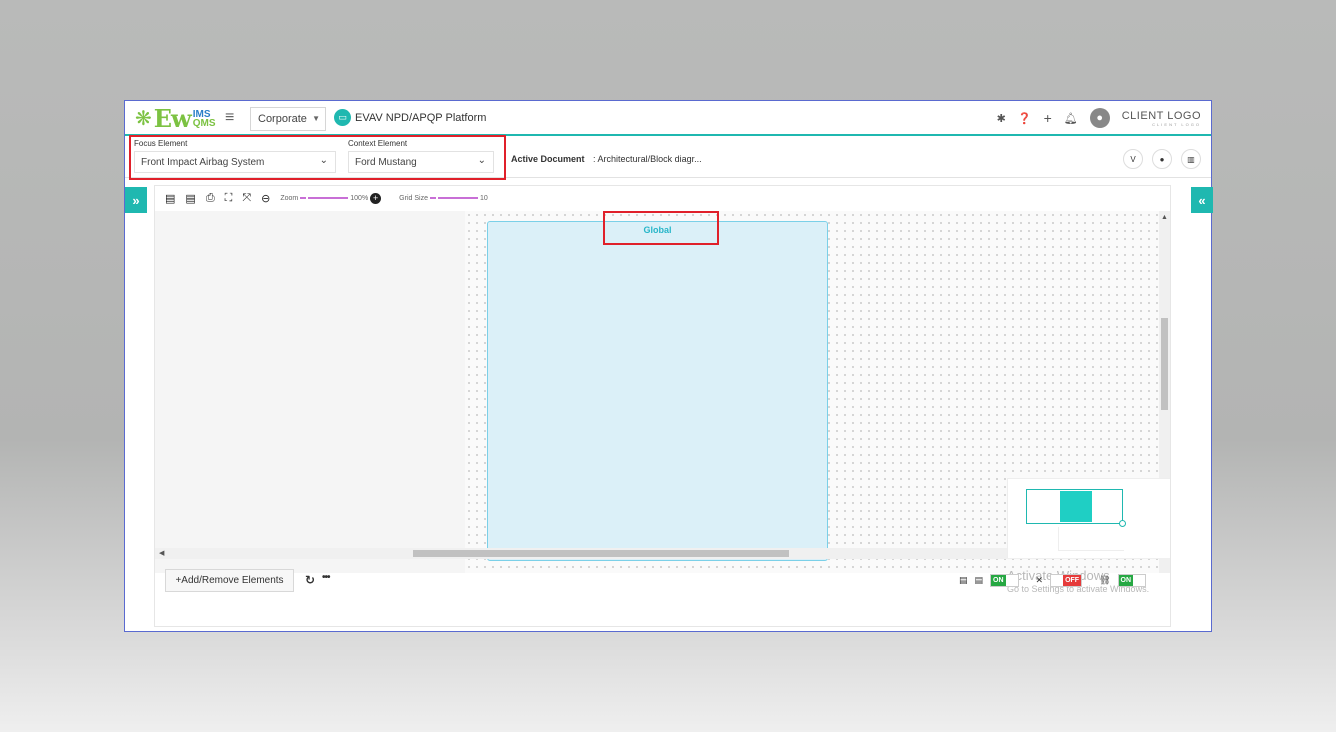 The image size is (1336, 732). I want to click on organization-select: Corporate ▼, so click(288, 119).